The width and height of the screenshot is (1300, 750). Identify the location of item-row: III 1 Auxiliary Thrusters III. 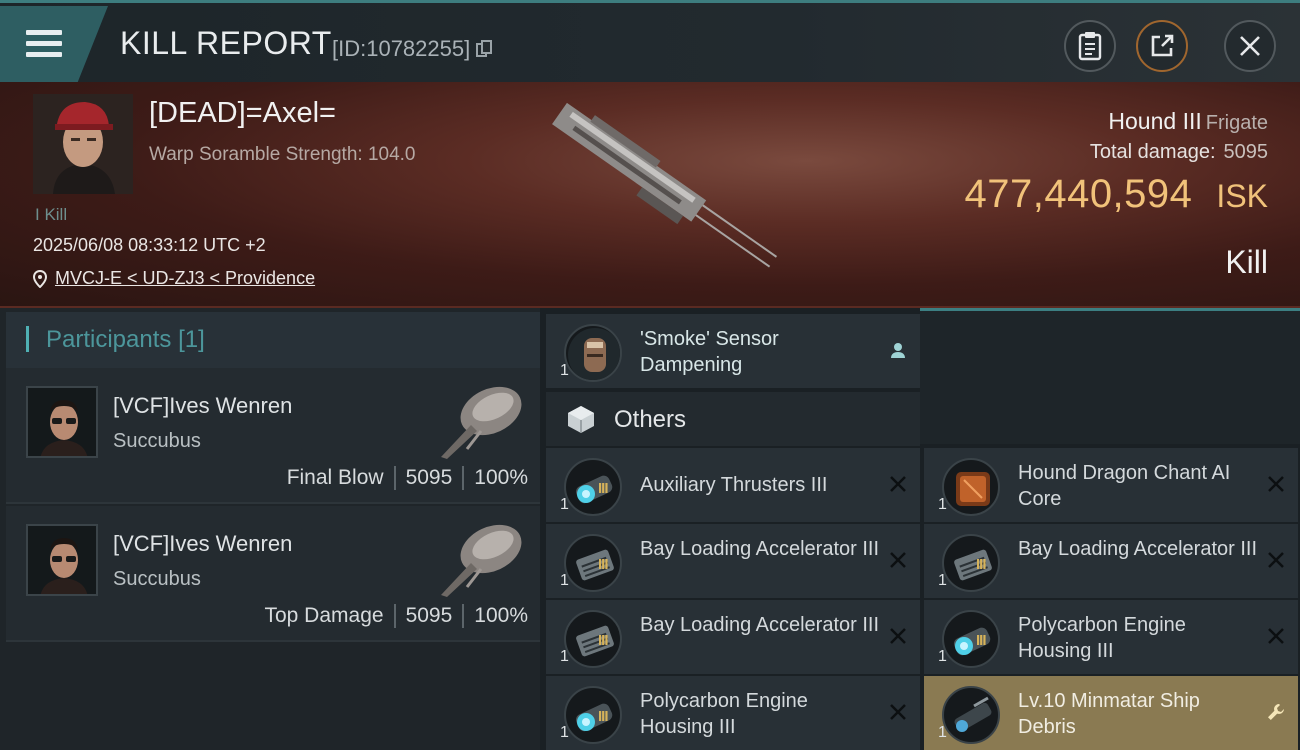
(733, 485).